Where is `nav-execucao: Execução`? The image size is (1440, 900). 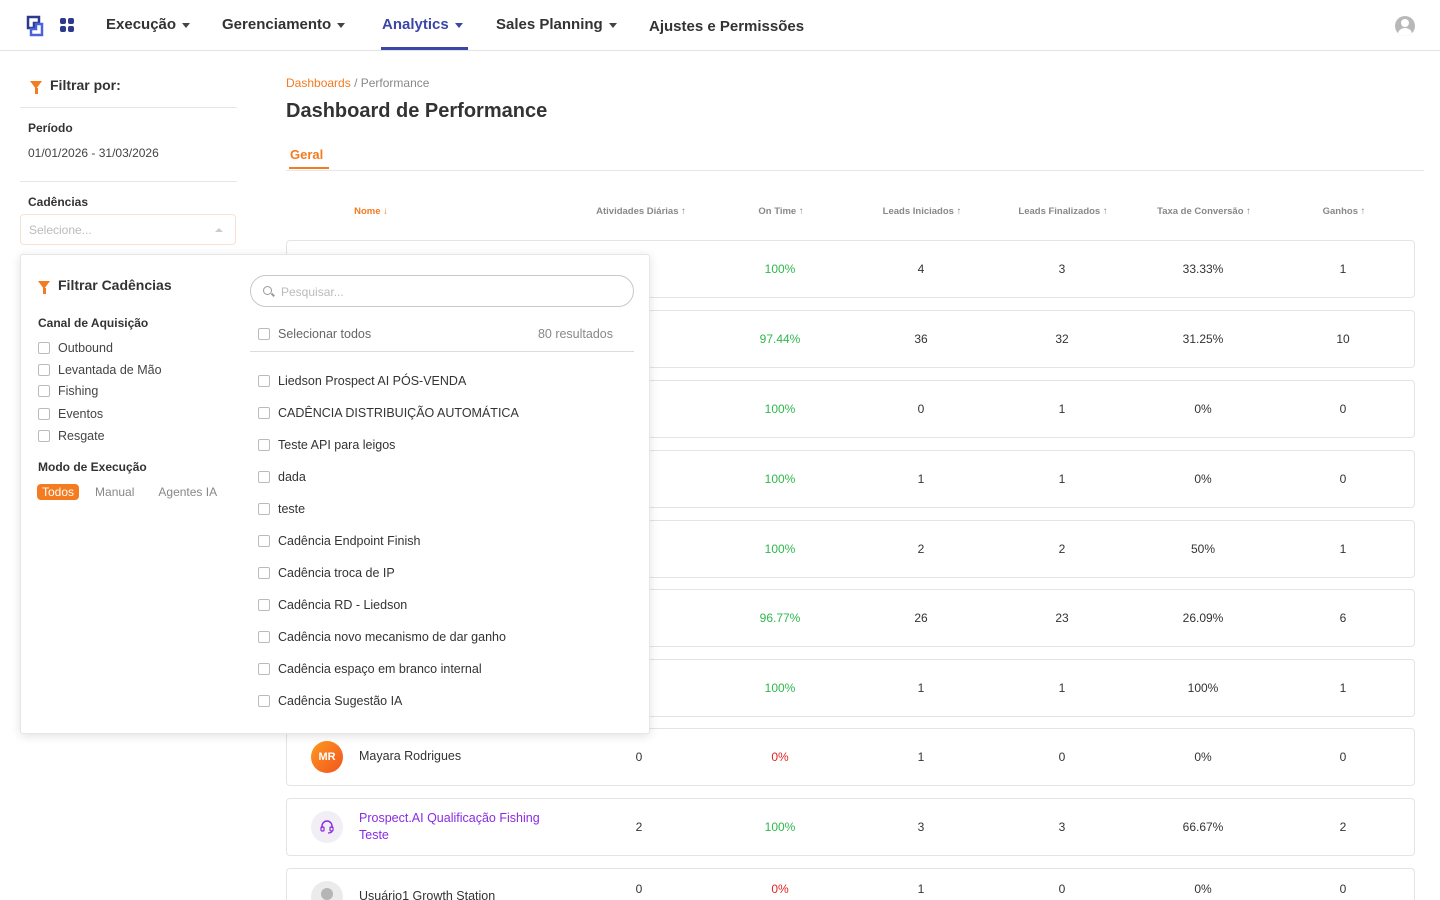 nav-execucao: Execução is located at coordinates (148, 24).